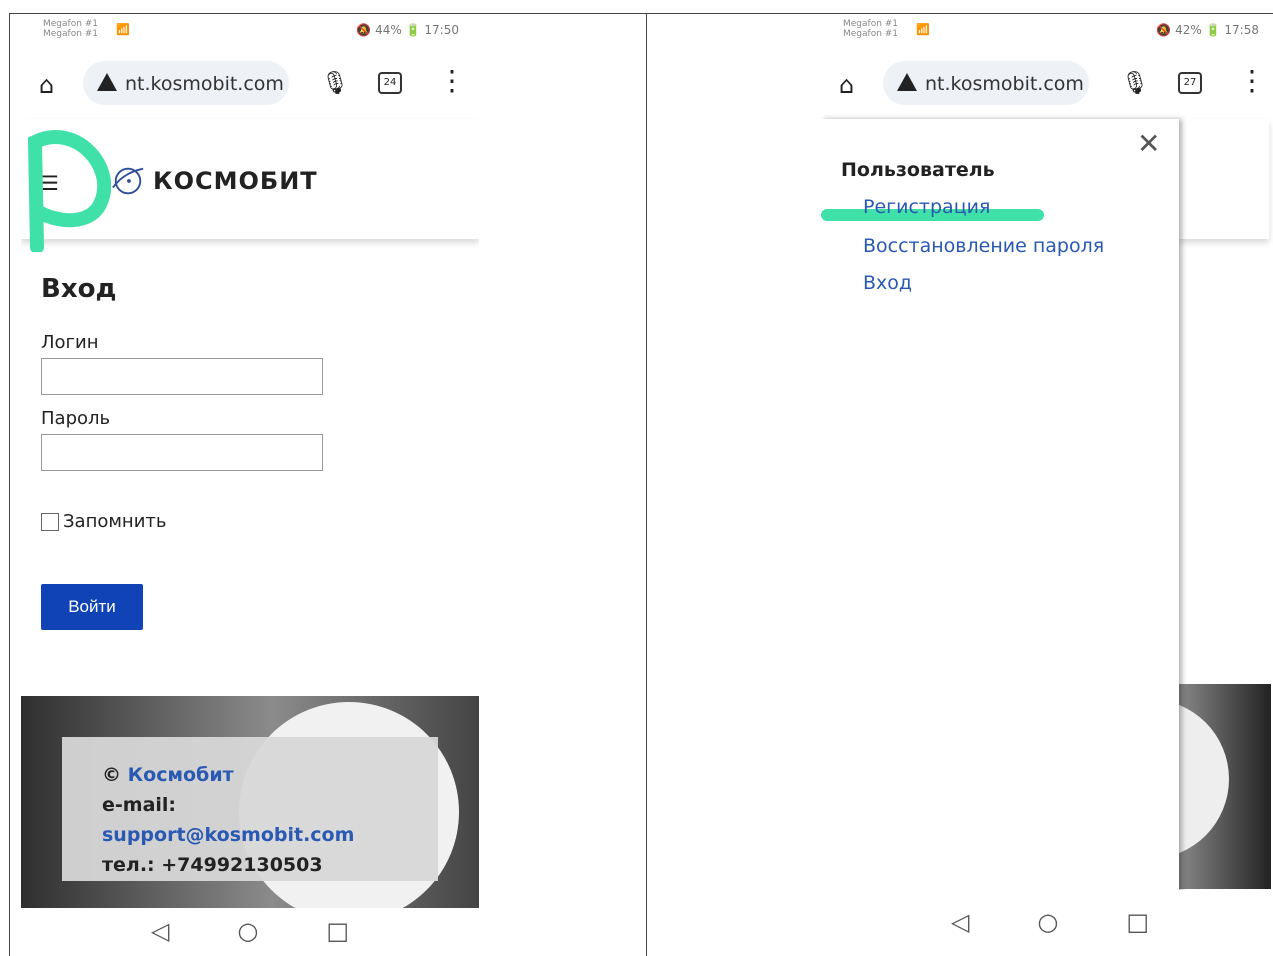  Describe the element at coordinates (1207, 30) in the screenshot. I see `battery-time: 🔕 42% 🔋 17:58` at that location.